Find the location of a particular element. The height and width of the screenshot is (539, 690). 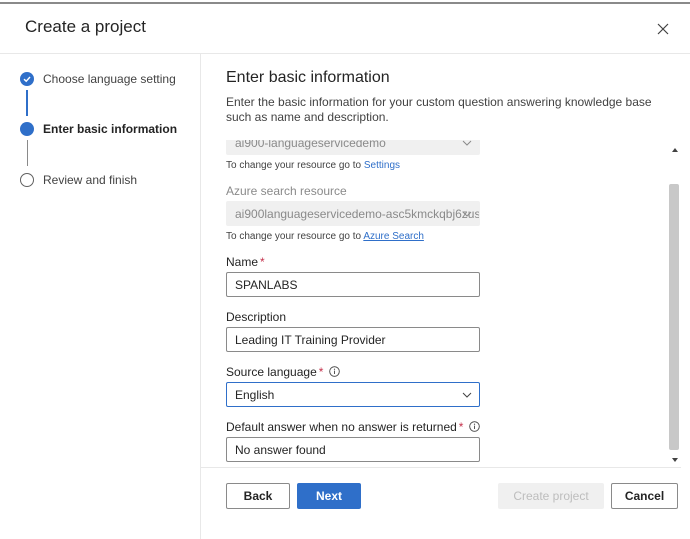

description-value: Leading IT Training Provider is located at coordinates (310, 340).